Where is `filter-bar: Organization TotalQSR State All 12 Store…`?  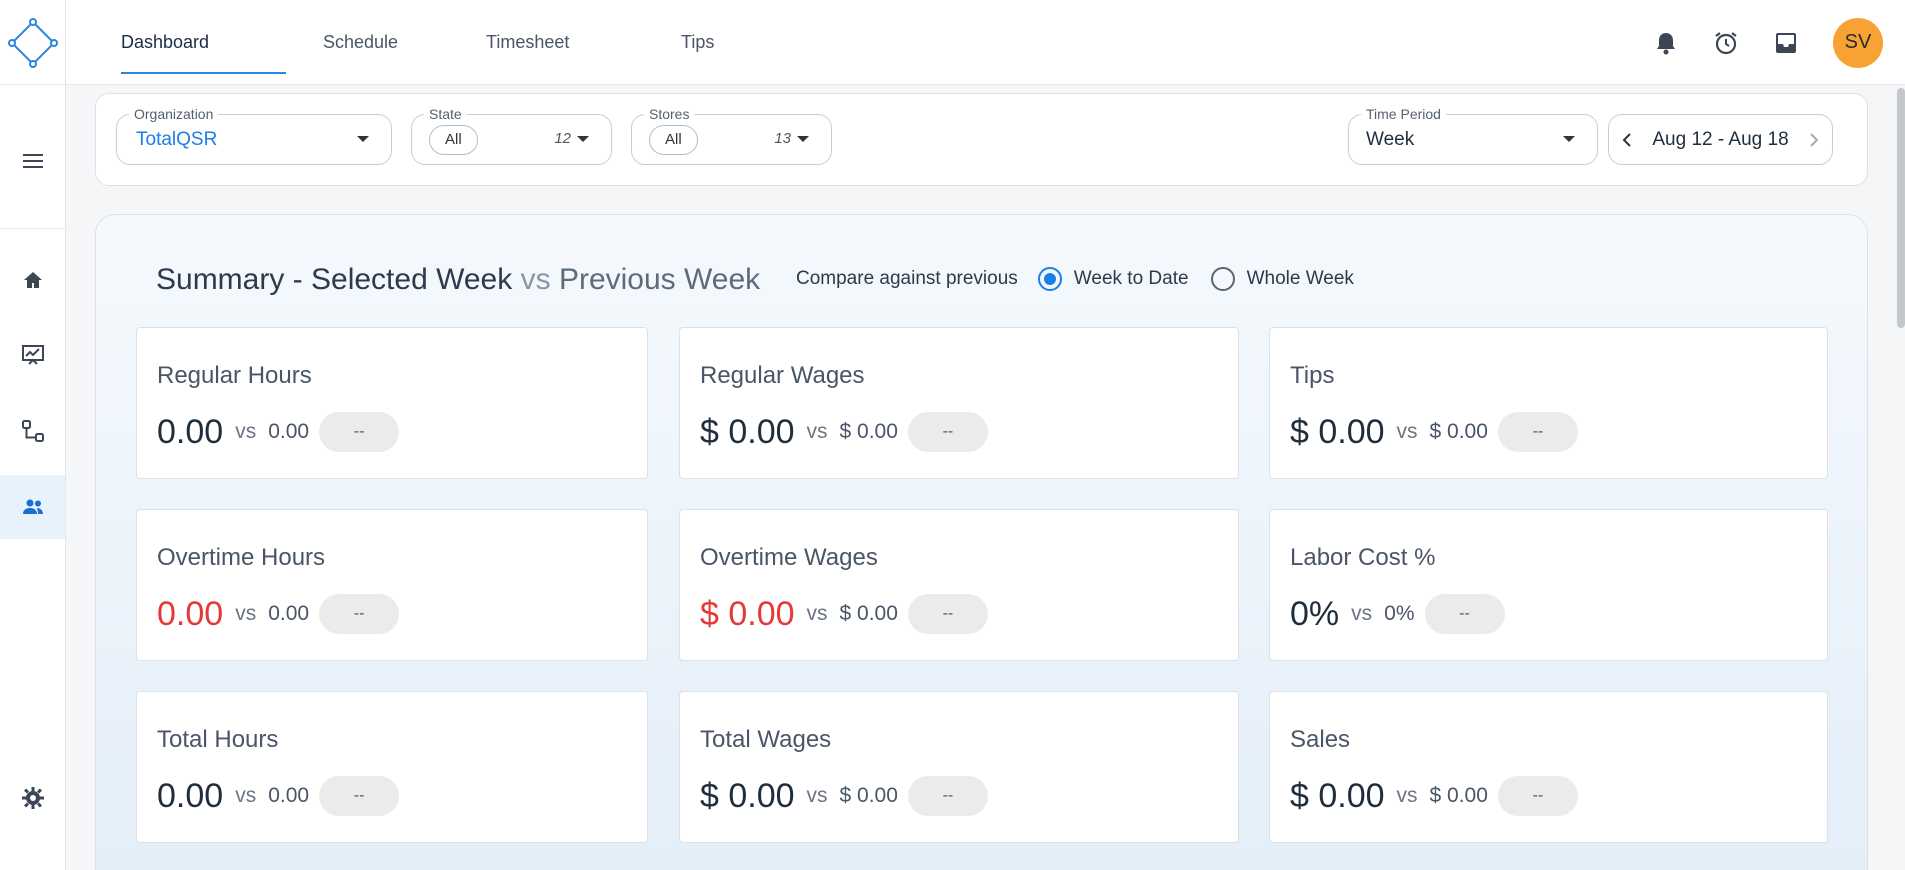
filter-bar: Organization TotalQSR State All 12 Store… is located at coordinates (981, 139).